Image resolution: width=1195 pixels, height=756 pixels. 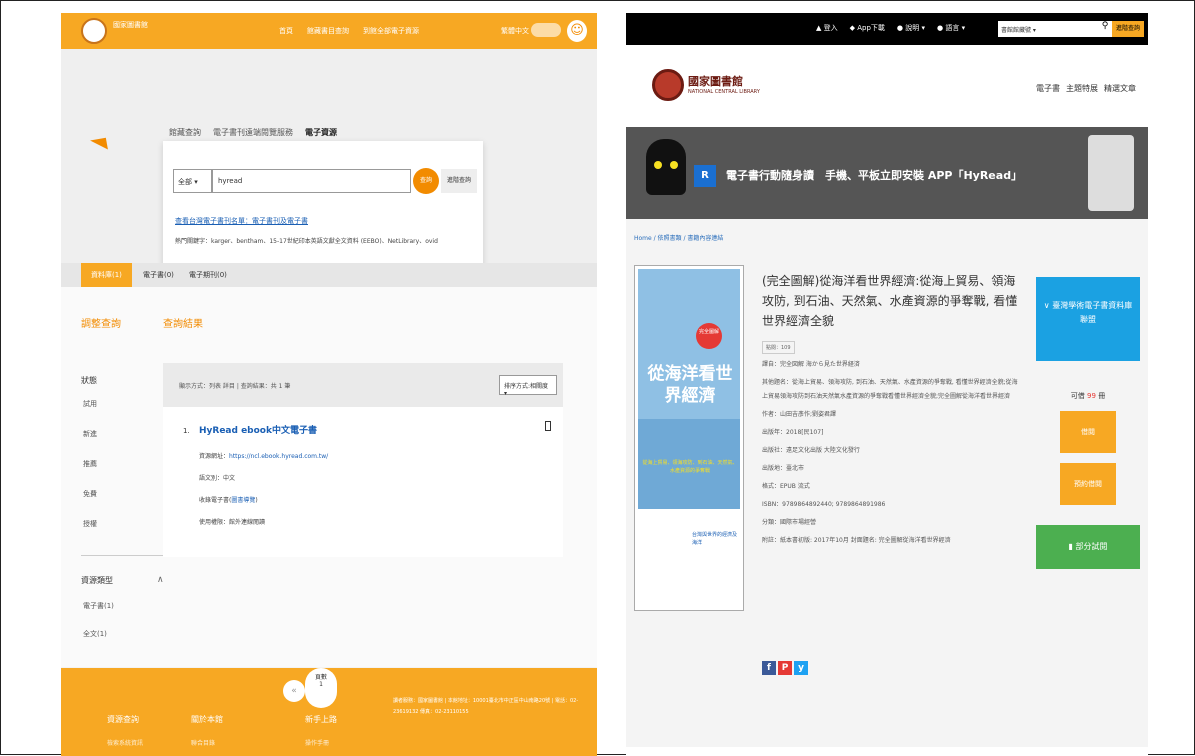 What do you see at coordinates (1088, 547) in the screenshot?
I see `trial-read-button: ▮ 部分試閱` at bounding box center [1088, 547].